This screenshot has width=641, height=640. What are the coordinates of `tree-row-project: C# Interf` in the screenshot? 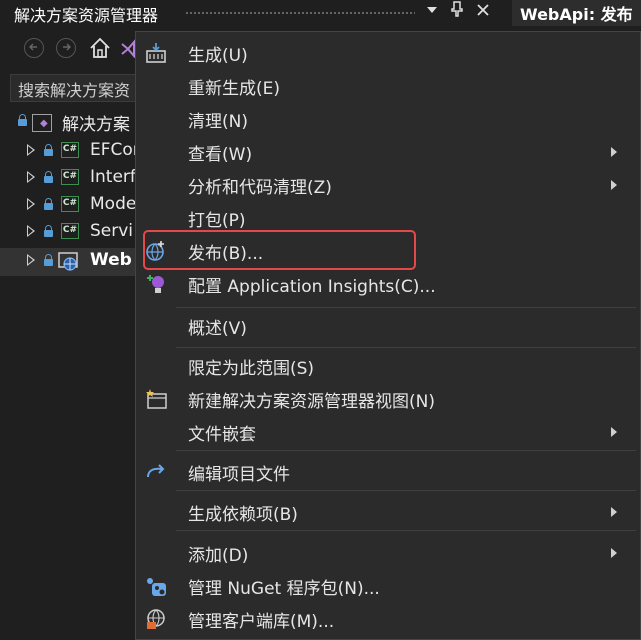 It's located at (70, 179).